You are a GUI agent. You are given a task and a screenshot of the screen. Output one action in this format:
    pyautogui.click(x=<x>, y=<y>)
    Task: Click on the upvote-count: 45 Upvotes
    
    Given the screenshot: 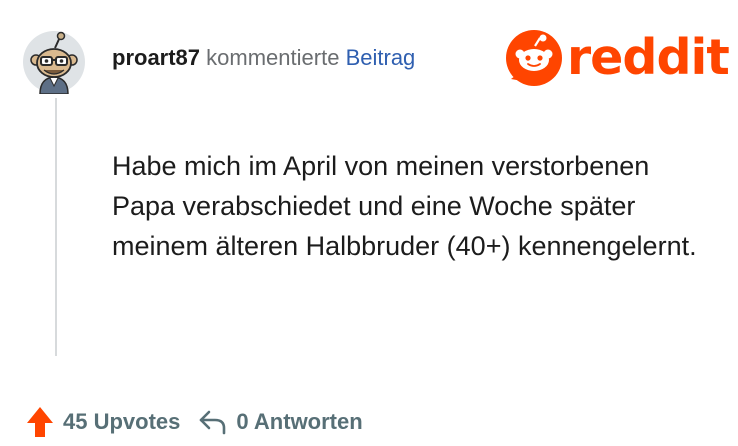 What is the action you would take?
    pyautogui.click(x=121, y=422)
    